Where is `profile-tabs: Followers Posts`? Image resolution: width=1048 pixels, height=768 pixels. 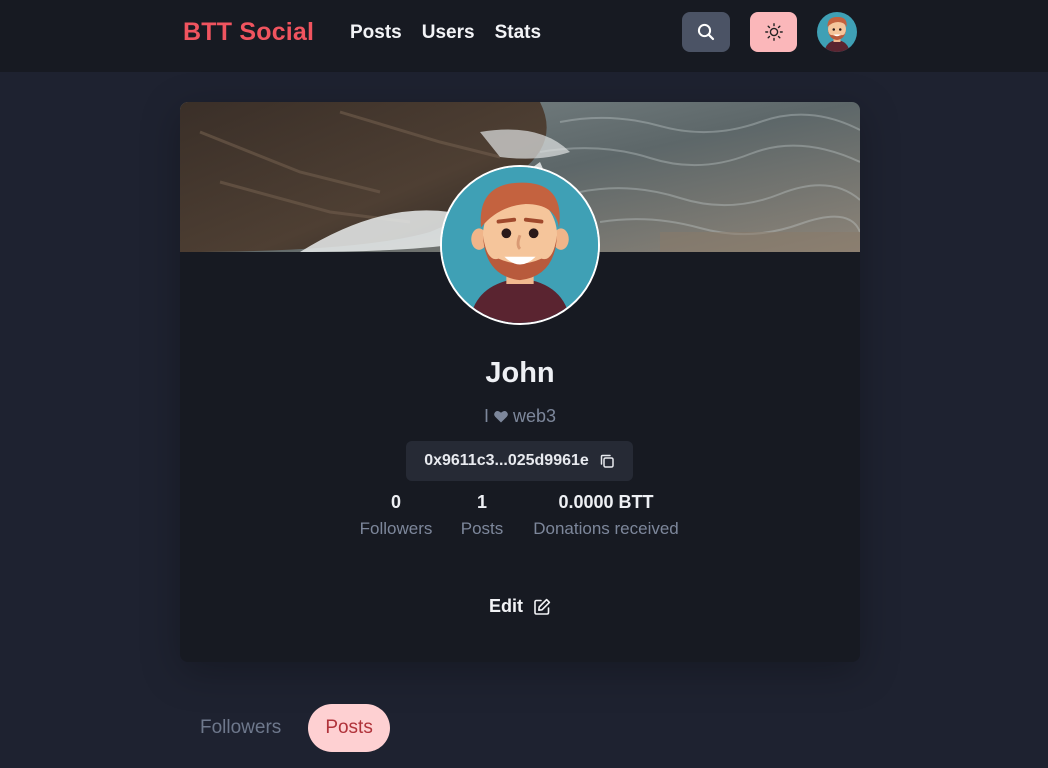 profile-tabs: Followers Posts is located at coordinates (286, 728).